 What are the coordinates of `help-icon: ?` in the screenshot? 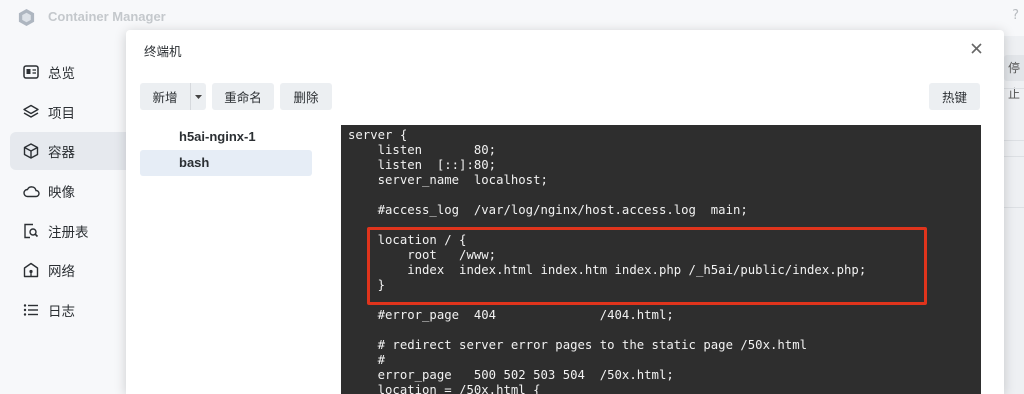 It's located at (1015, 15).